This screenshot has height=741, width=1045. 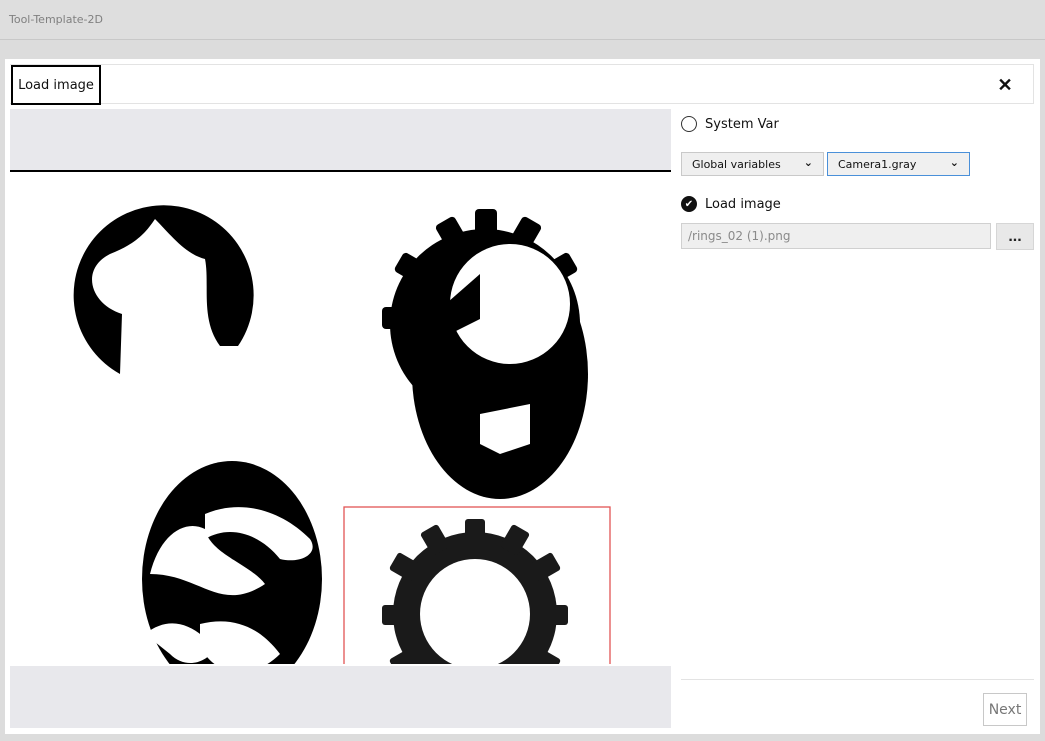 I want to click on variable-scope-select: Global variables ⌄, so click(x=752, y=164).